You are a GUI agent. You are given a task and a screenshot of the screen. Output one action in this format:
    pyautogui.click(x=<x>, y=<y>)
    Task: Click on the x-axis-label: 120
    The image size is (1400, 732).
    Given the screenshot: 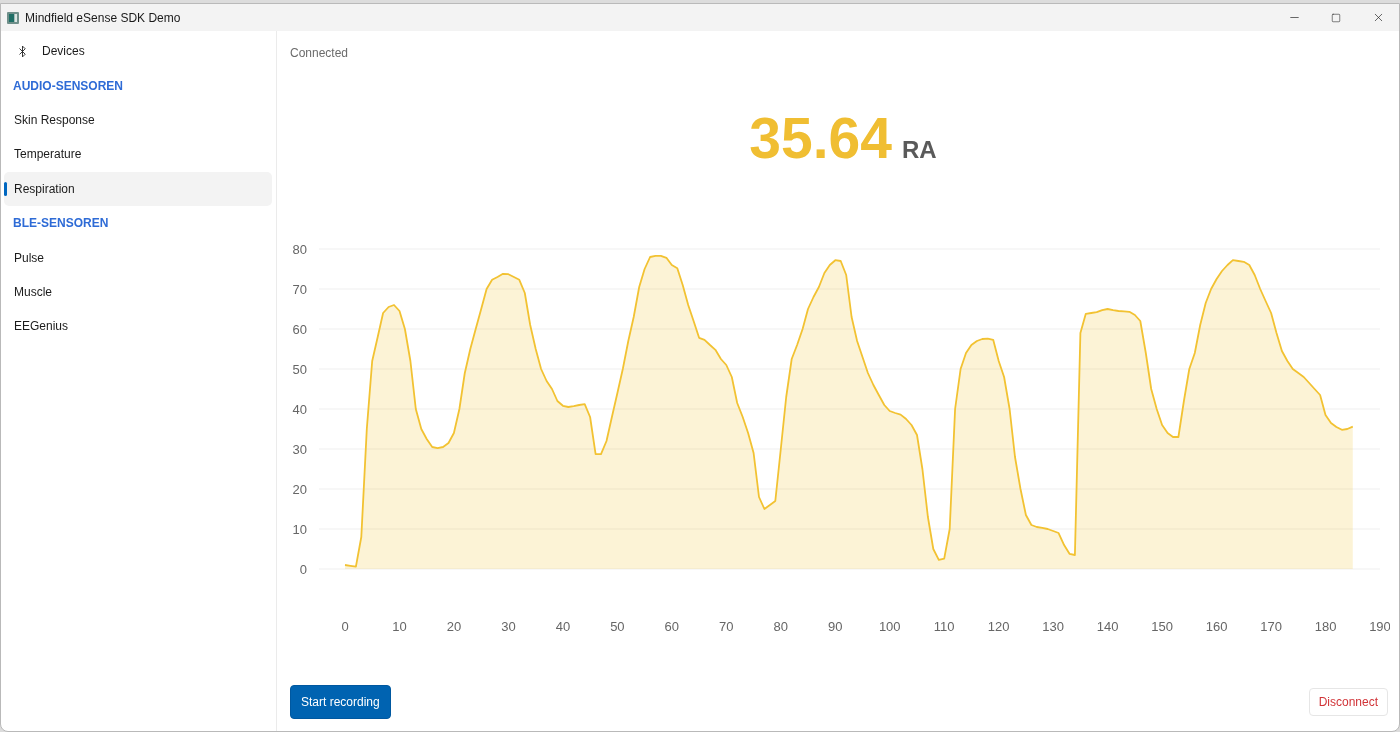 What is the action you would take?
    pyautogui.click(x=998, y=626)
    